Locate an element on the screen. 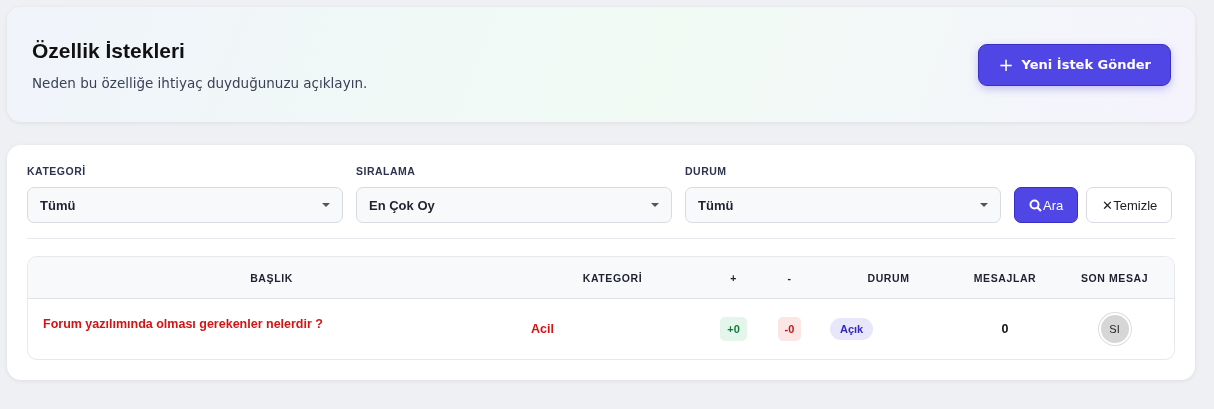  filter-label: KATEGORİ is located at coordinates (57, 171).